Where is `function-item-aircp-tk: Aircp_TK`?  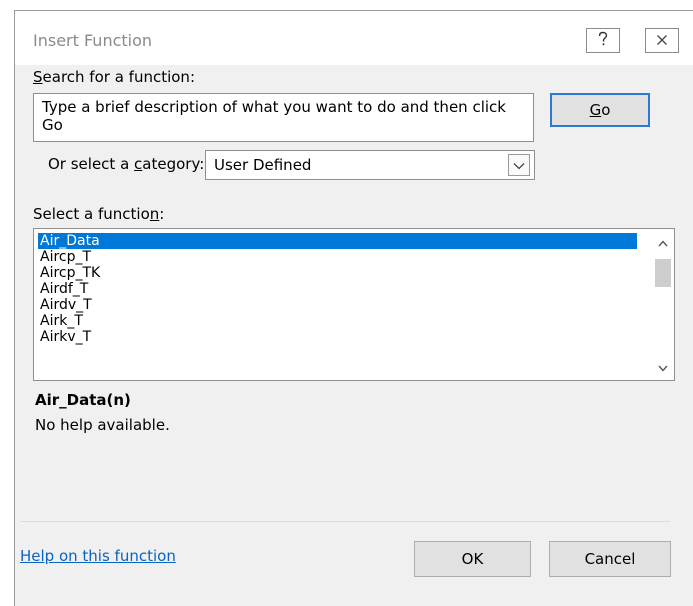 function-item-aircp-tk: Aircp_TK is located at coordinates (337, 273).